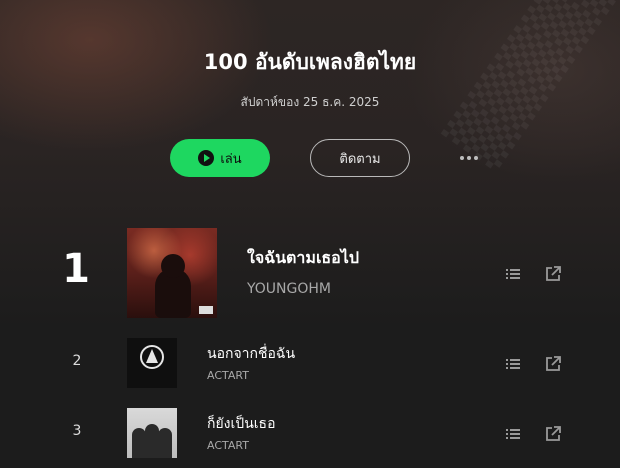 Image resolution: width=620 pixels, height=468 pixels. Describe the element at coordinates (77, 431) in the screenshot. I see `track-rank: 3` at that location.